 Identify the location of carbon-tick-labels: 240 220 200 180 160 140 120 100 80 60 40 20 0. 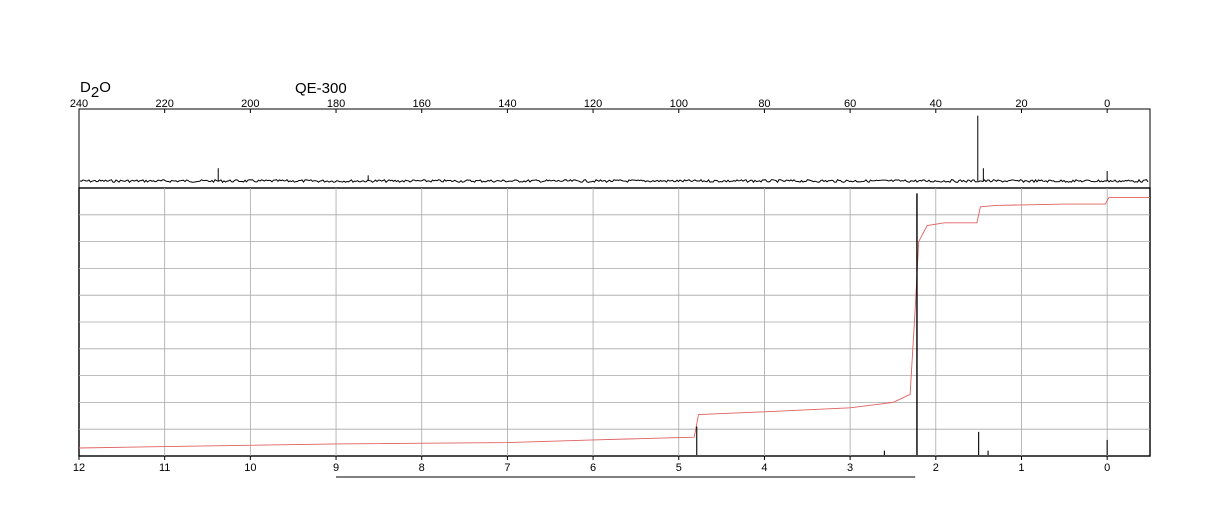
(590, 105).